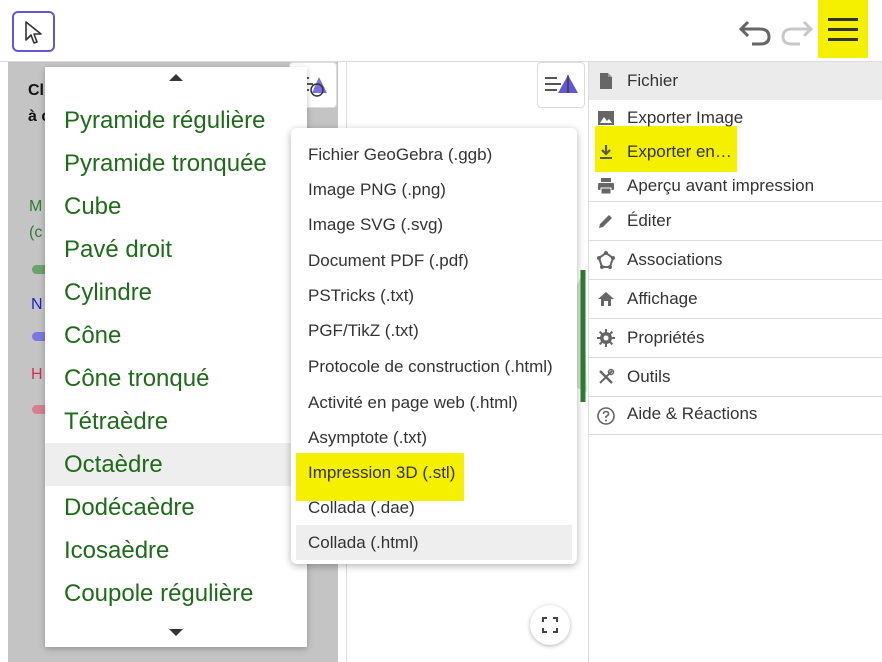  I want to click on export-collada-html-option: Collada (.html), so click(434, 542).